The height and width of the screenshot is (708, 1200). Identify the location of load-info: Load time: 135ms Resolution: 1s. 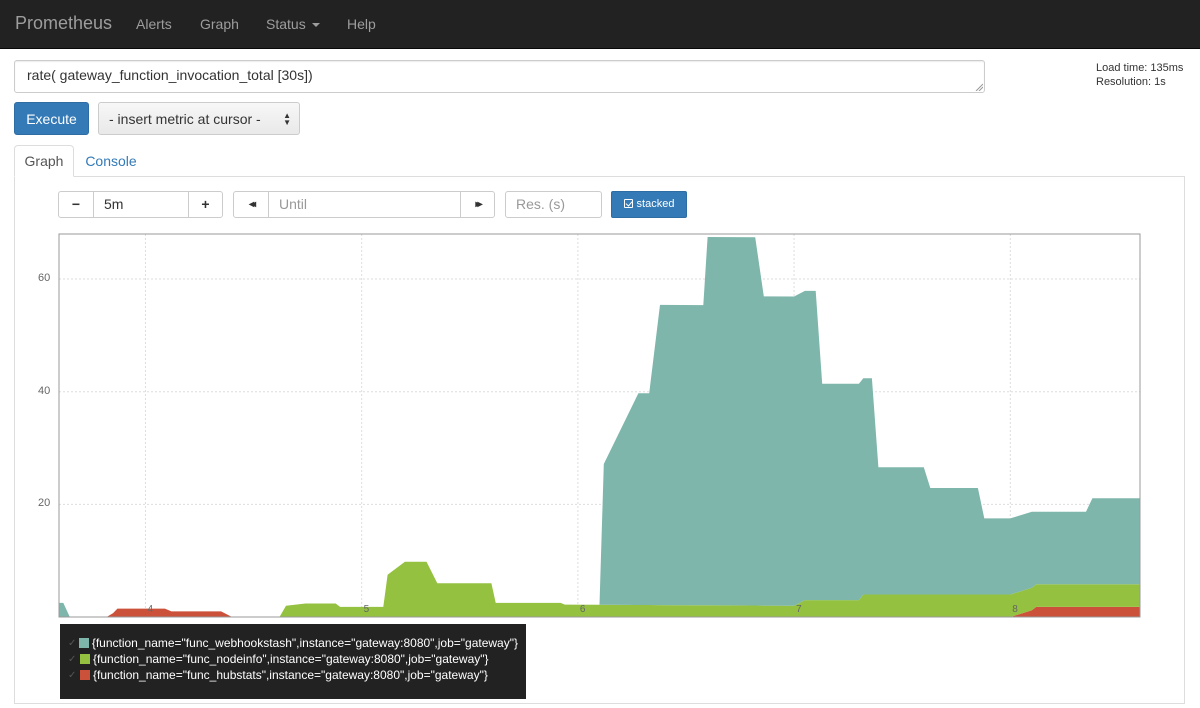
(1139, 75).